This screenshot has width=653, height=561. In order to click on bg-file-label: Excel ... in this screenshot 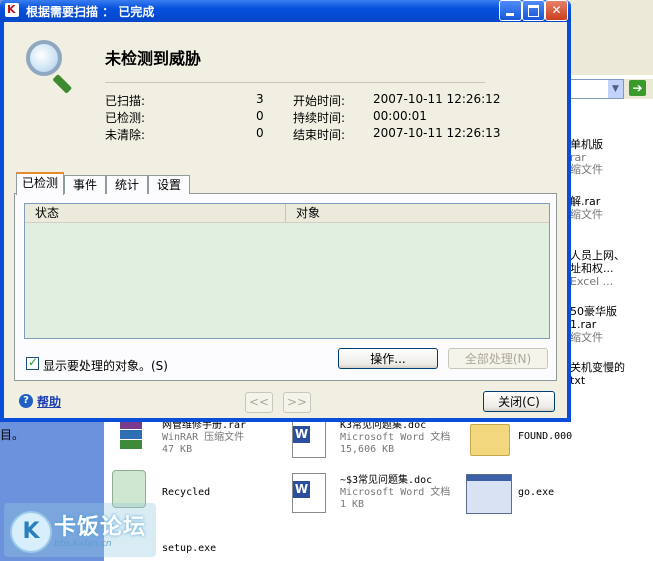, I will do `click(592, 281)`.